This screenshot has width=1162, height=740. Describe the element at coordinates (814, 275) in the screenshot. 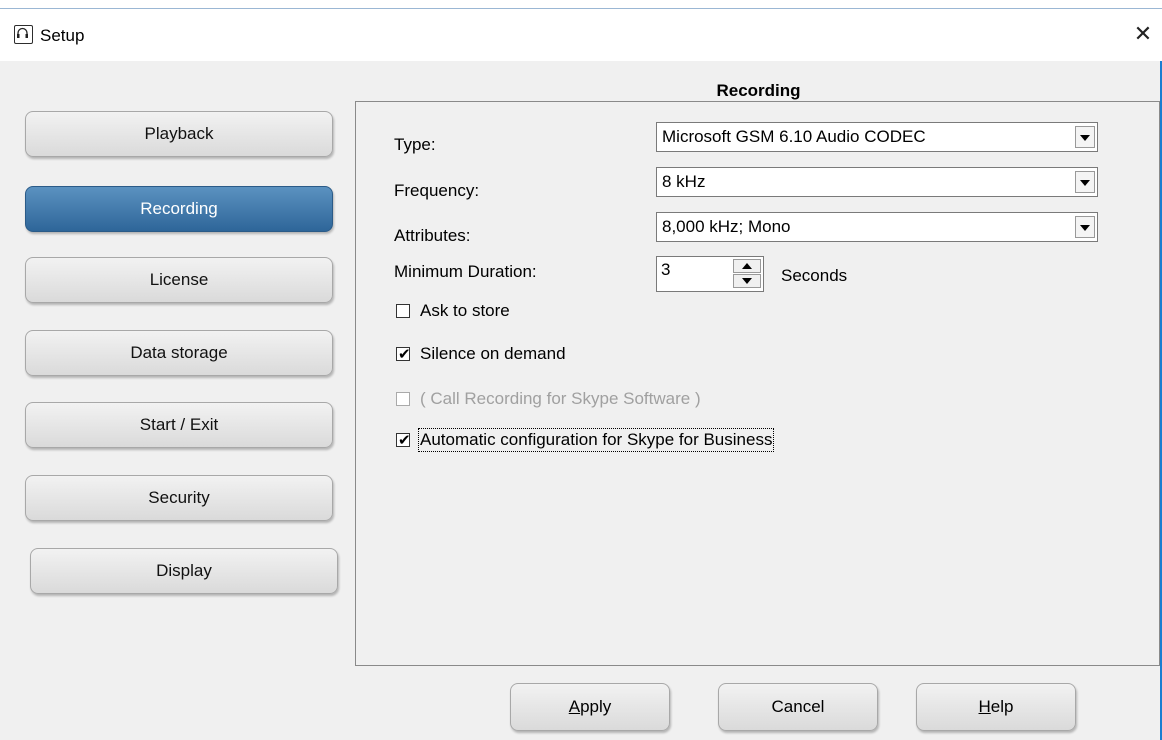

I see `minimum-duration-unit: Seconds` at that location.